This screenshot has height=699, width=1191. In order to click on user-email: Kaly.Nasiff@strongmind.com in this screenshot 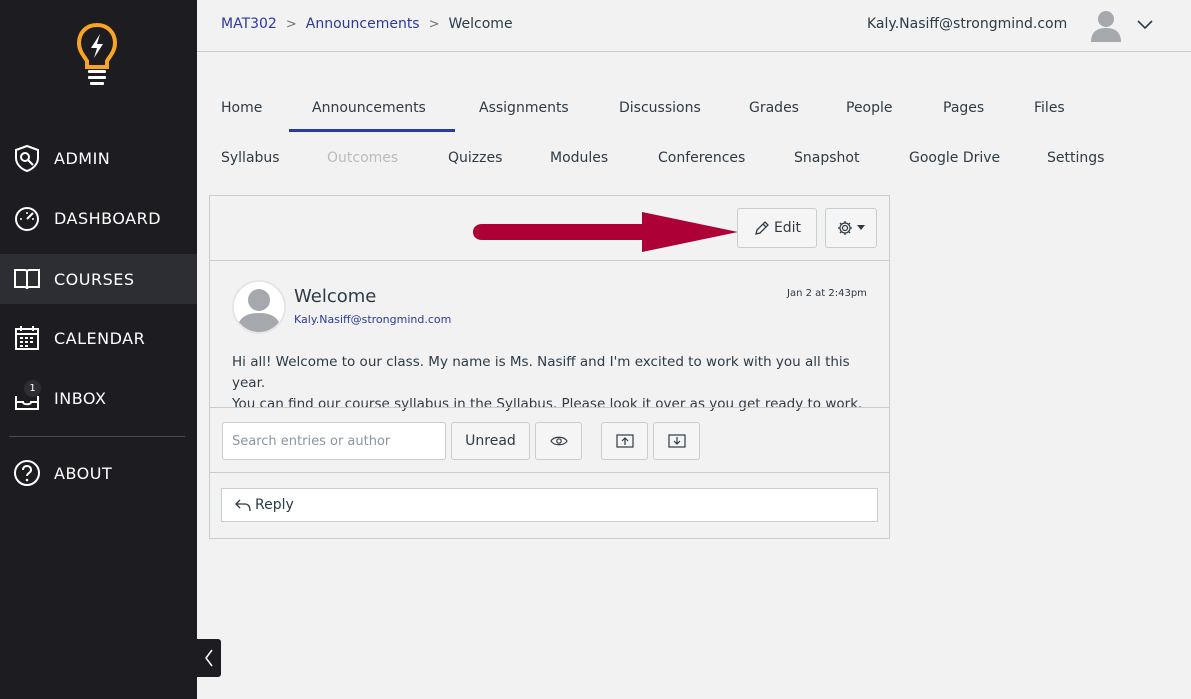, I will do `click(967, 24)`.